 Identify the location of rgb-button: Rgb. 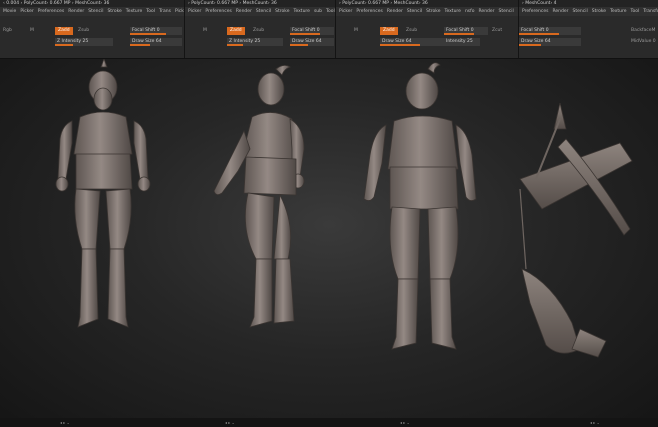
(7, 31).